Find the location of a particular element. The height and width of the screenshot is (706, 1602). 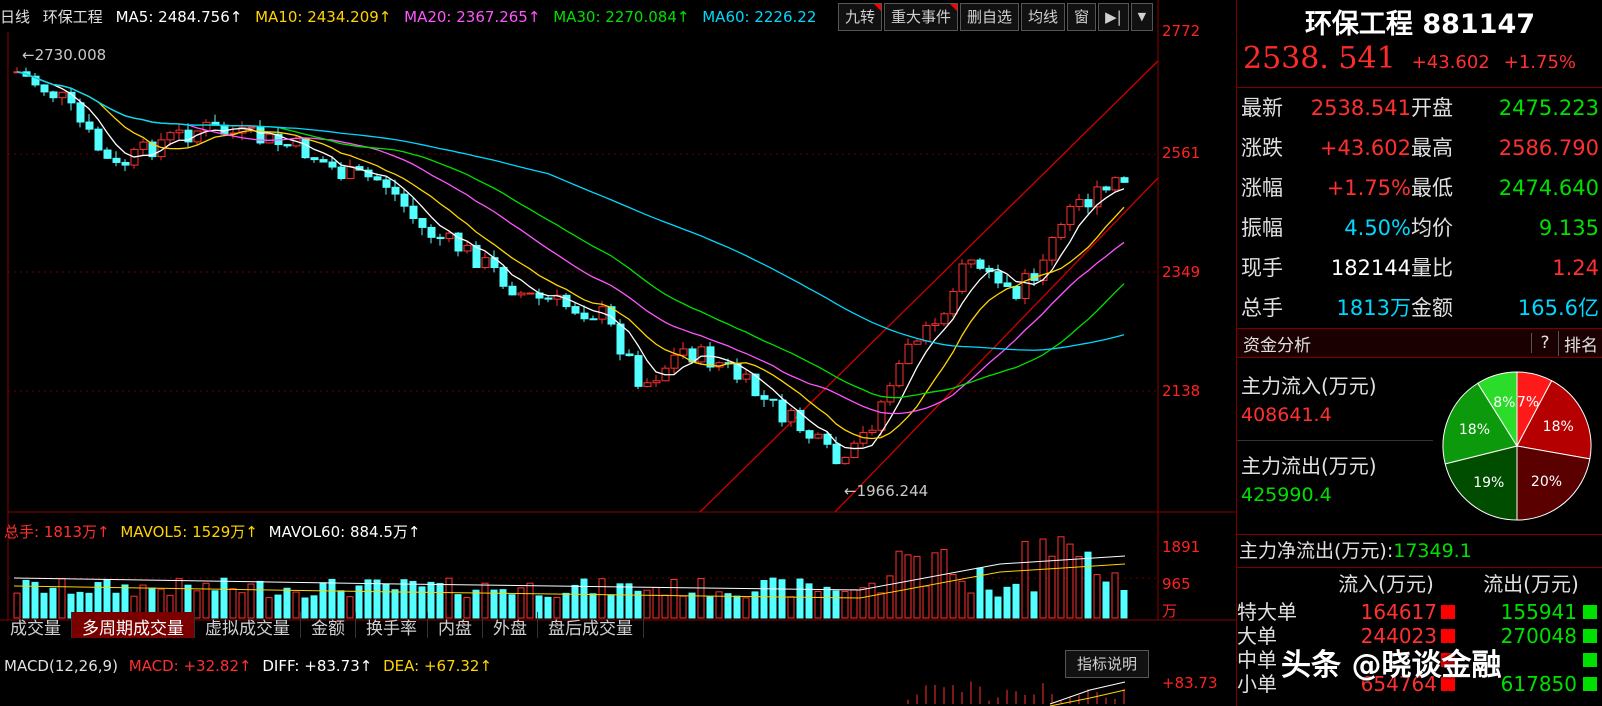

macd-value: MACD: +32.82↑ is located at coordinates (190, 666).